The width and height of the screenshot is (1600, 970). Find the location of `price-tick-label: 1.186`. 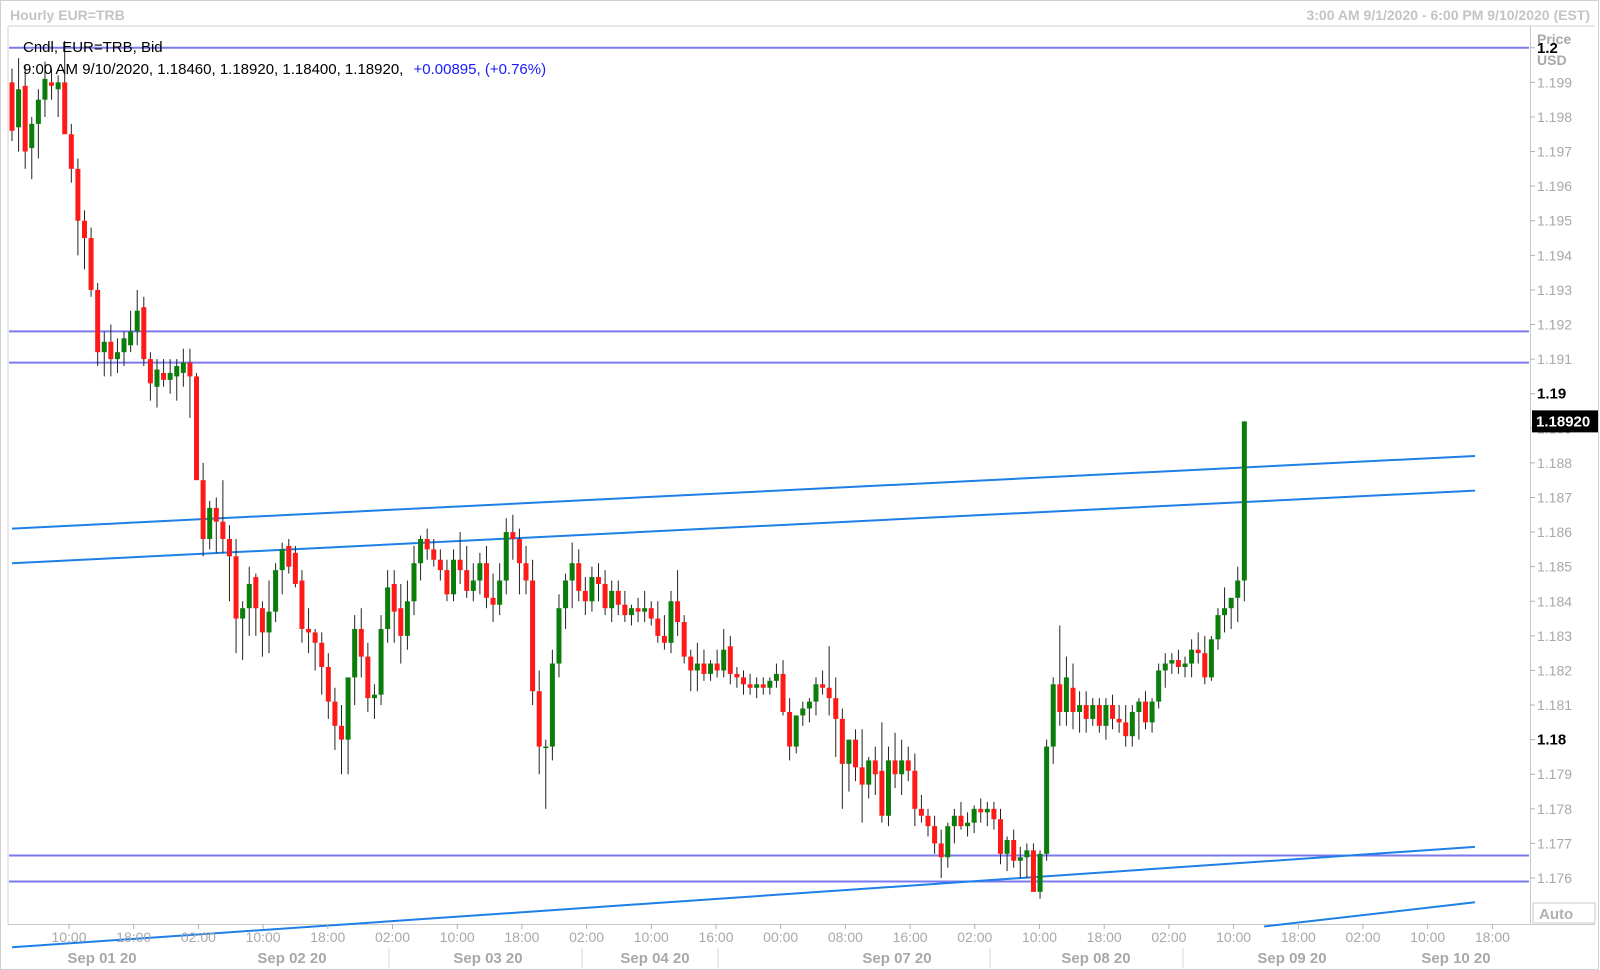

price-tick-label: 1.186 is located at coordinates (1554, 532).